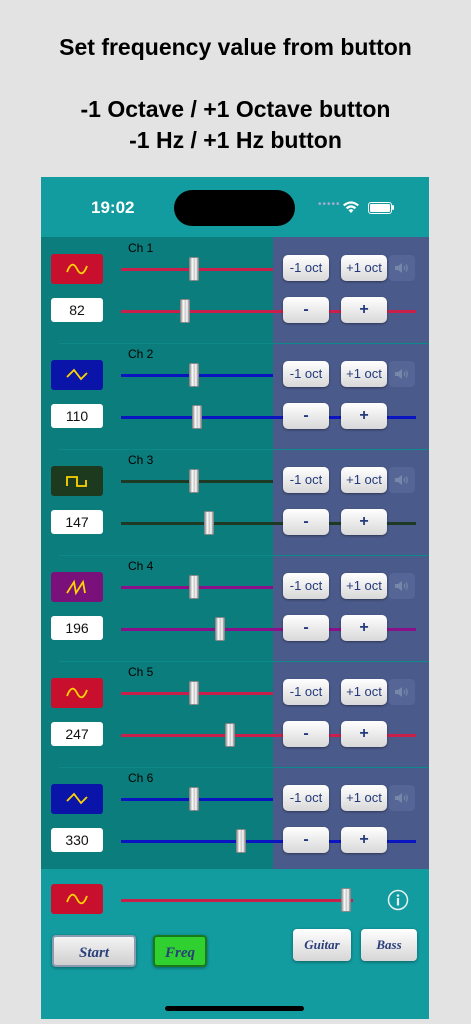  Describe the element at coordinates (77, 628) in the screenshot. I see `frequency-field: 196` at that location.